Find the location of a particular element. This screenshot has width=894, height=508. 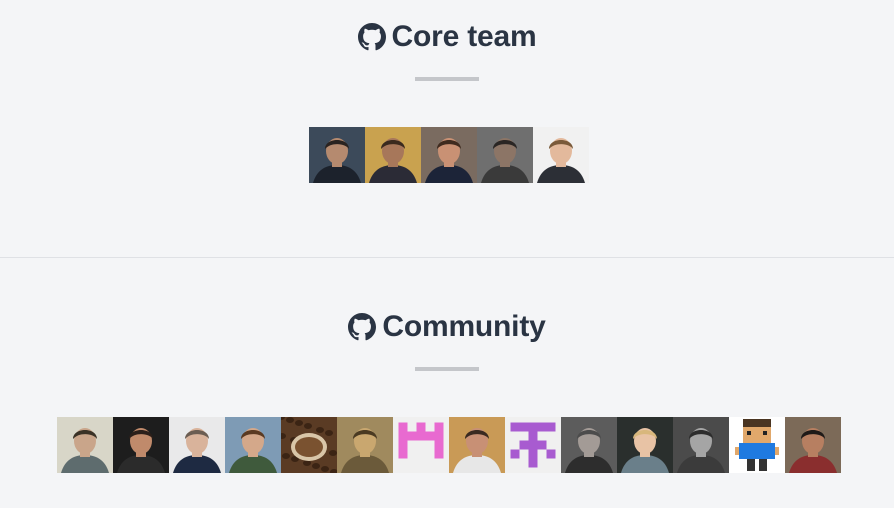

community-heading: Community is located at coordinates (447, 327).